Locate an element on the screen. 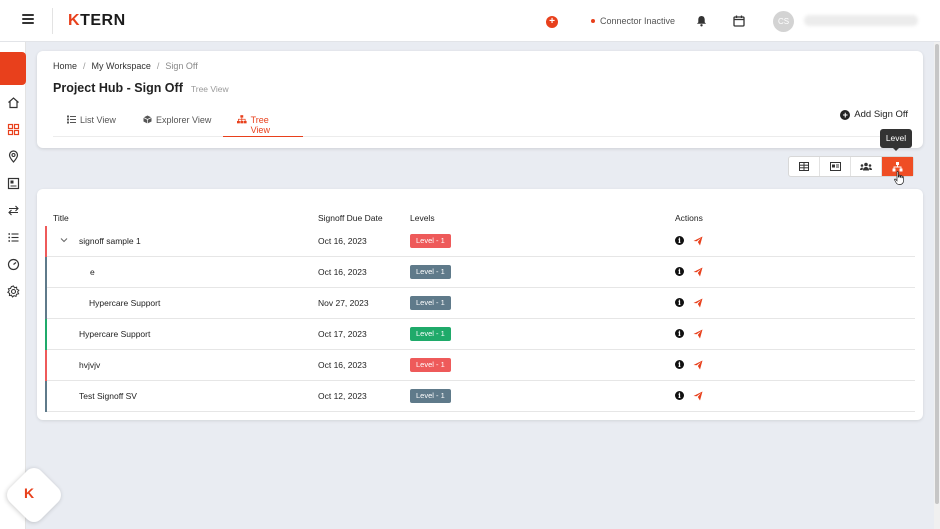 Image resolution: width=940 pixels, height=529 pixels. tab-list-view: List View is located at coordinates (91, 126).